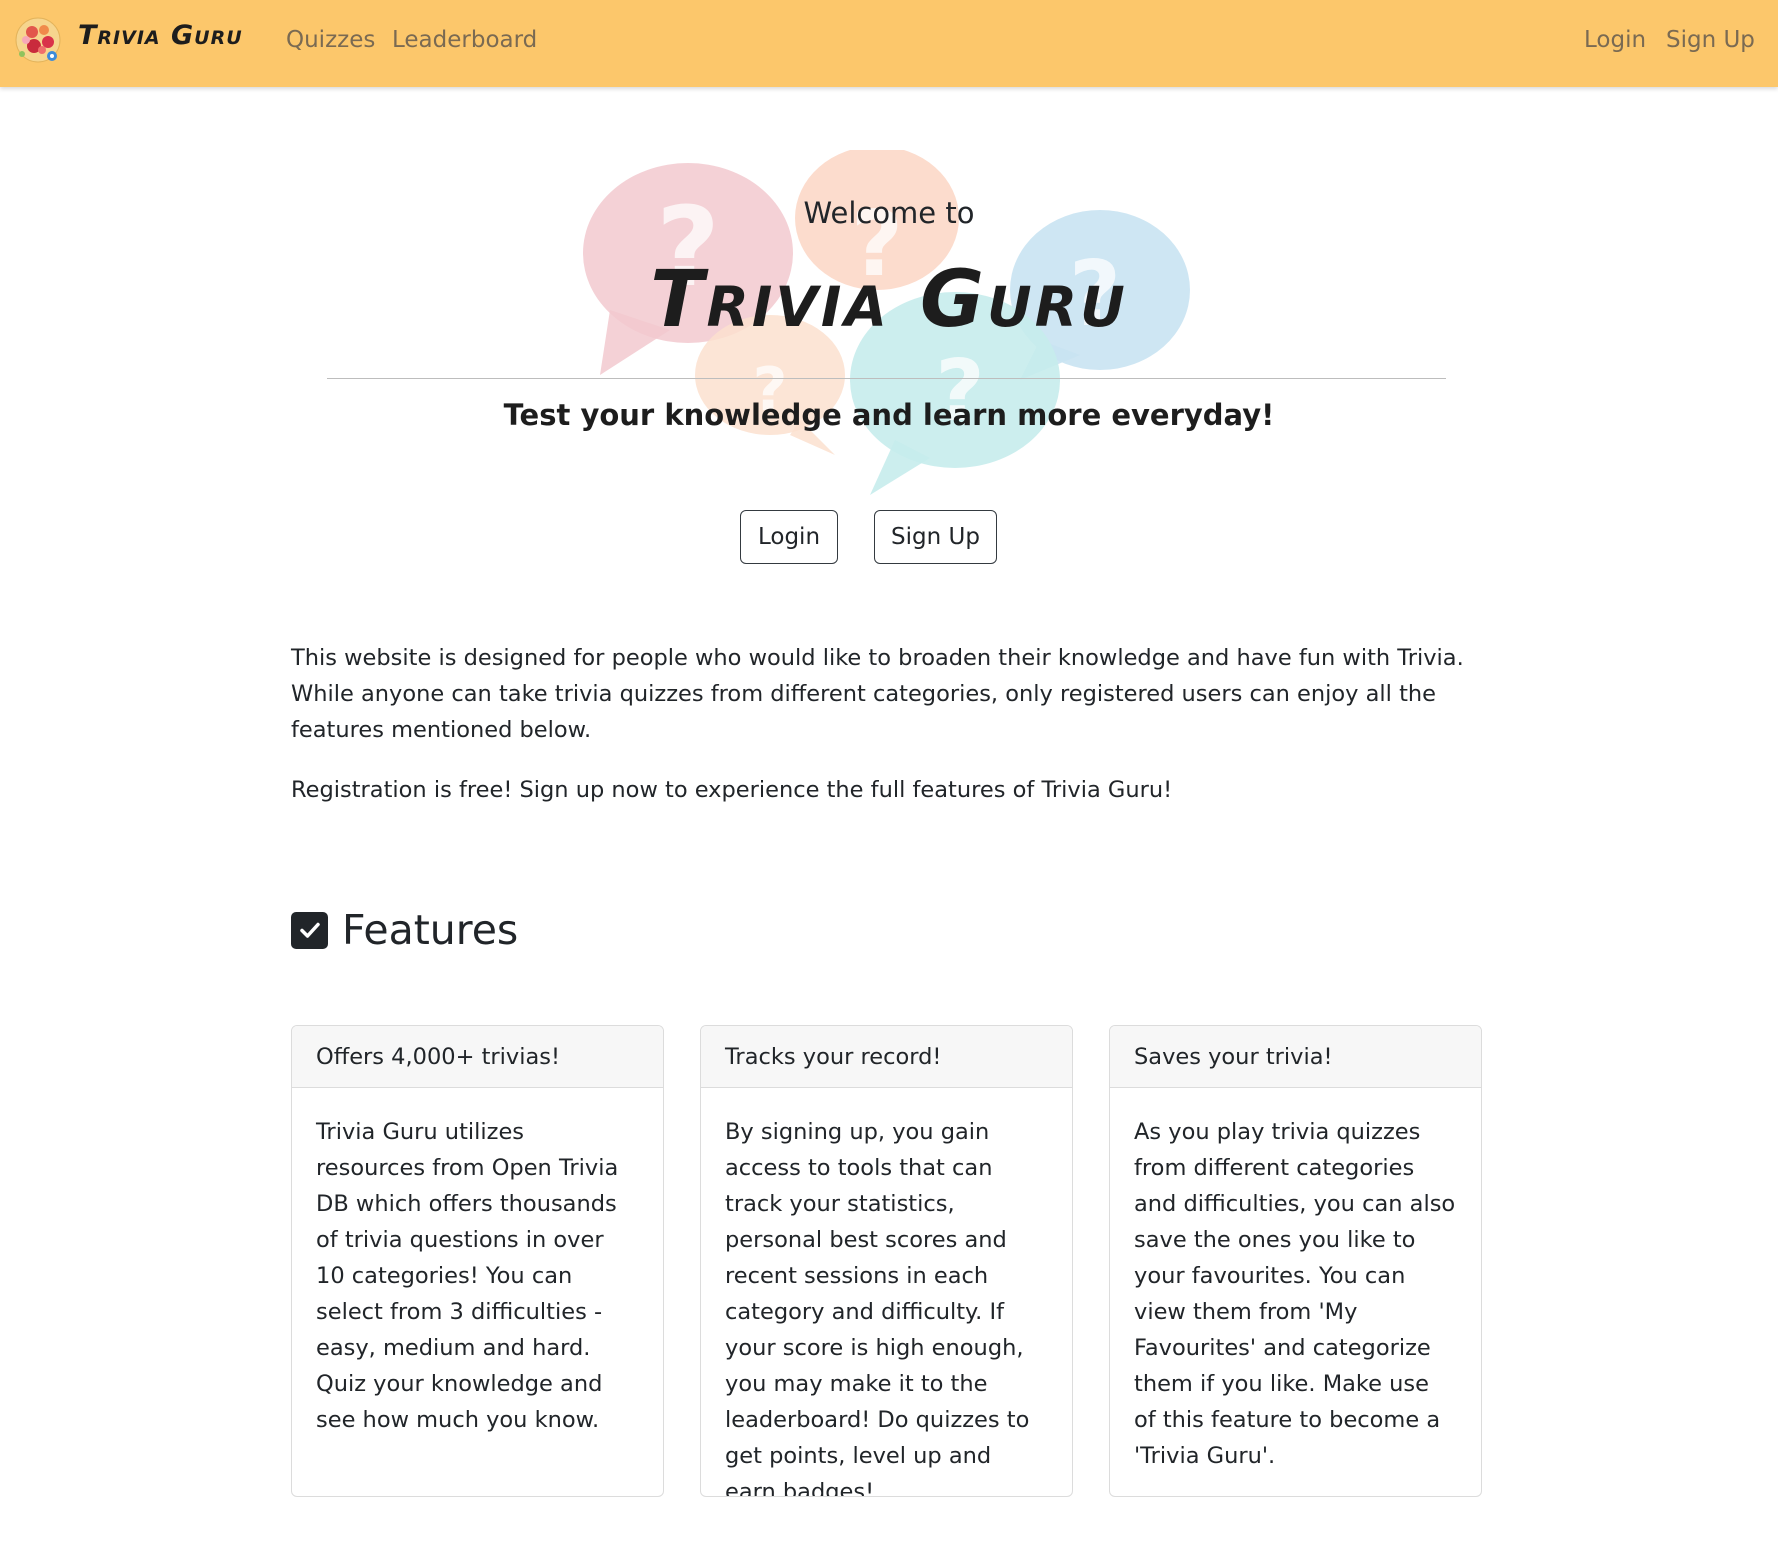 This screenshot has height=1546, width=1778. What do you see at coordinates (889, 300) in the screenshot?
I see `hero-title: Trivia Guru` at bounding box center [889, 300].